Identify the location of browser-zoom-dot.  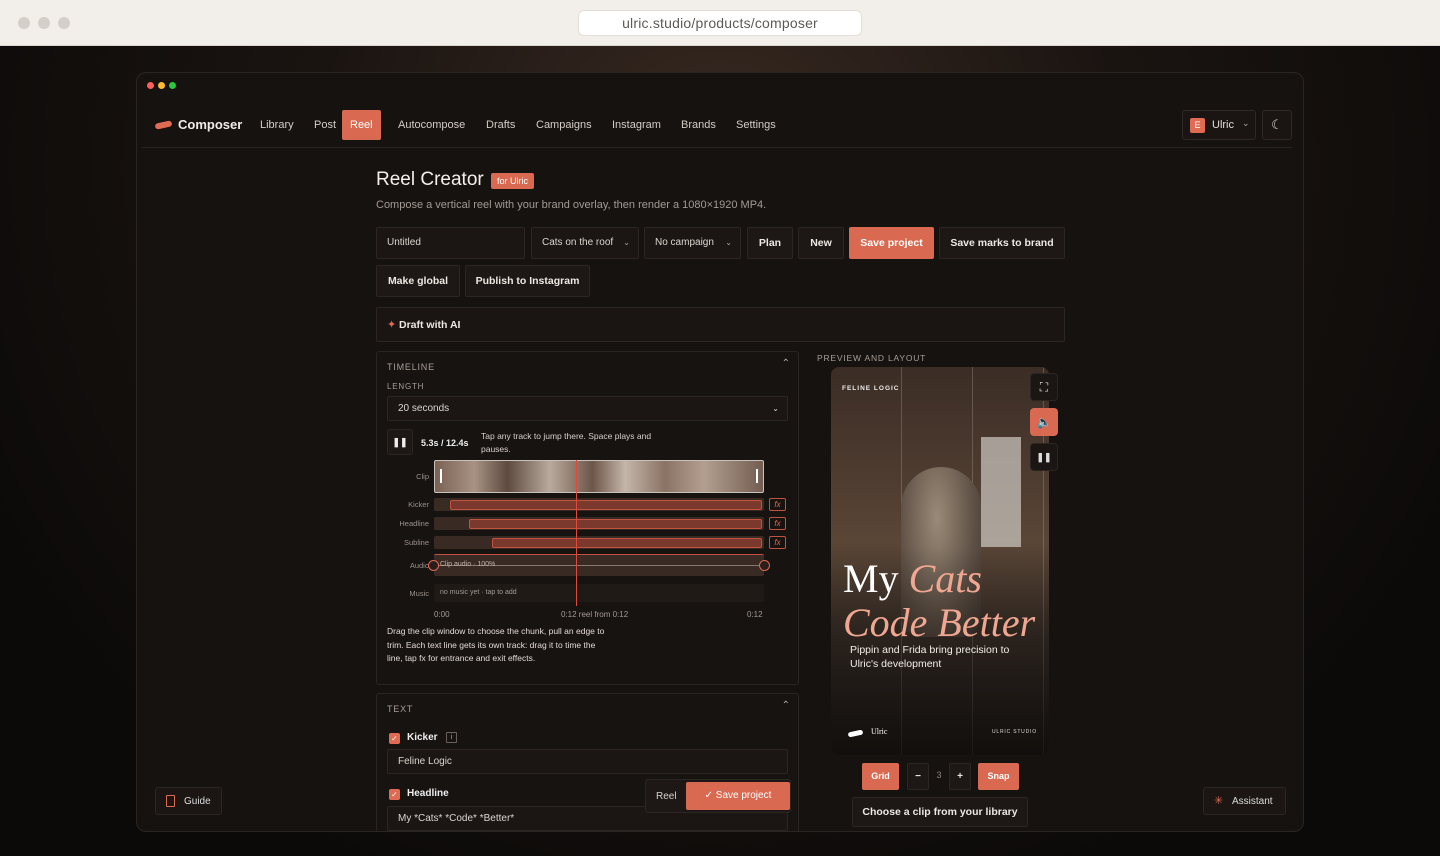
(64, 23).